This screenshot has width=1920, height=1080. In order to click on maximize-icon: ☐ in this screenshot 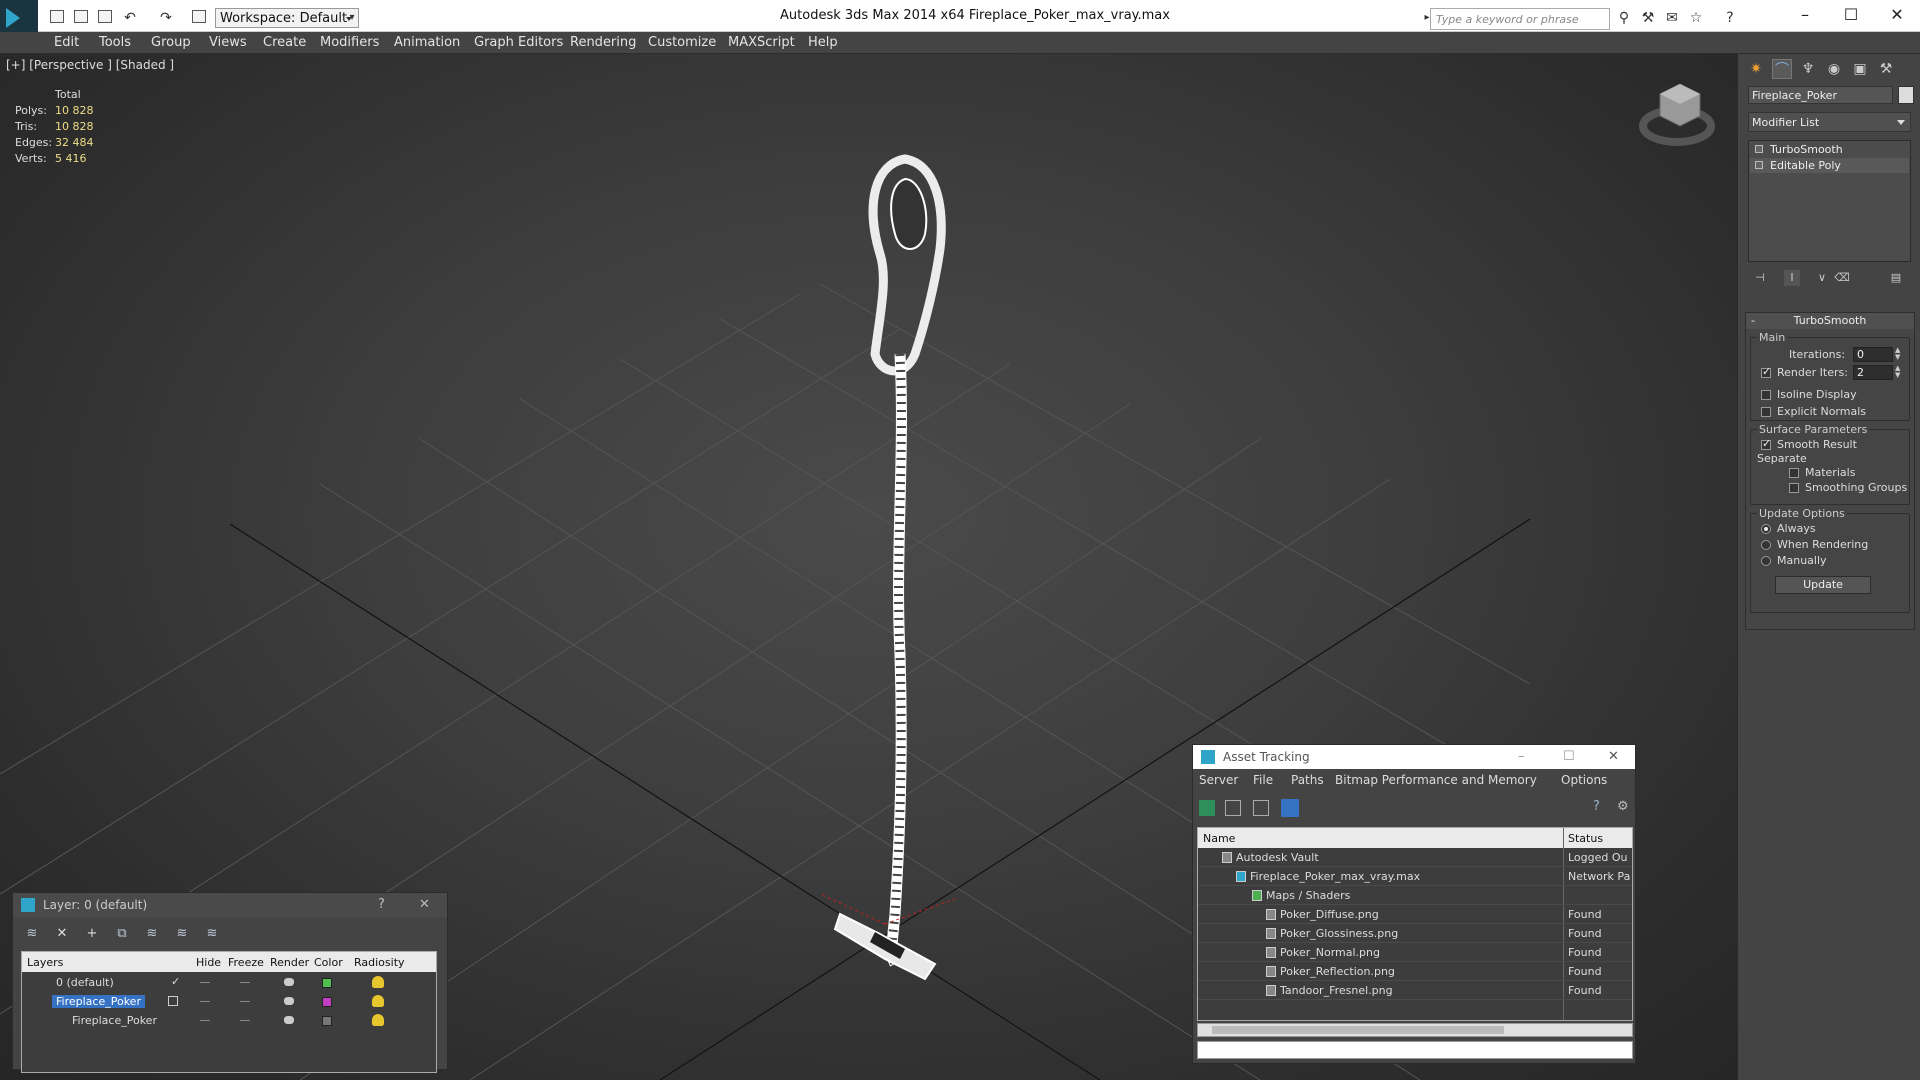, I will do `click(1851, 15)`.